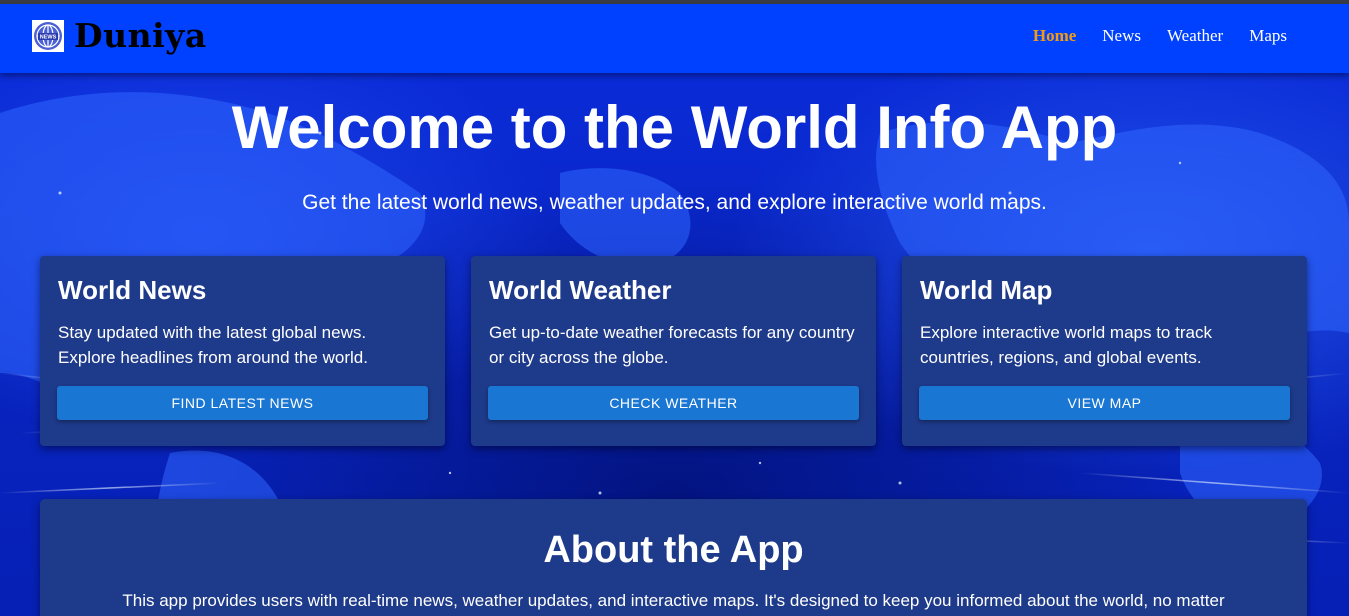  What do you see at coordinates (986, 290) in the screenshot?
I see `card-title: World Map` at bounding box center [986, 290].